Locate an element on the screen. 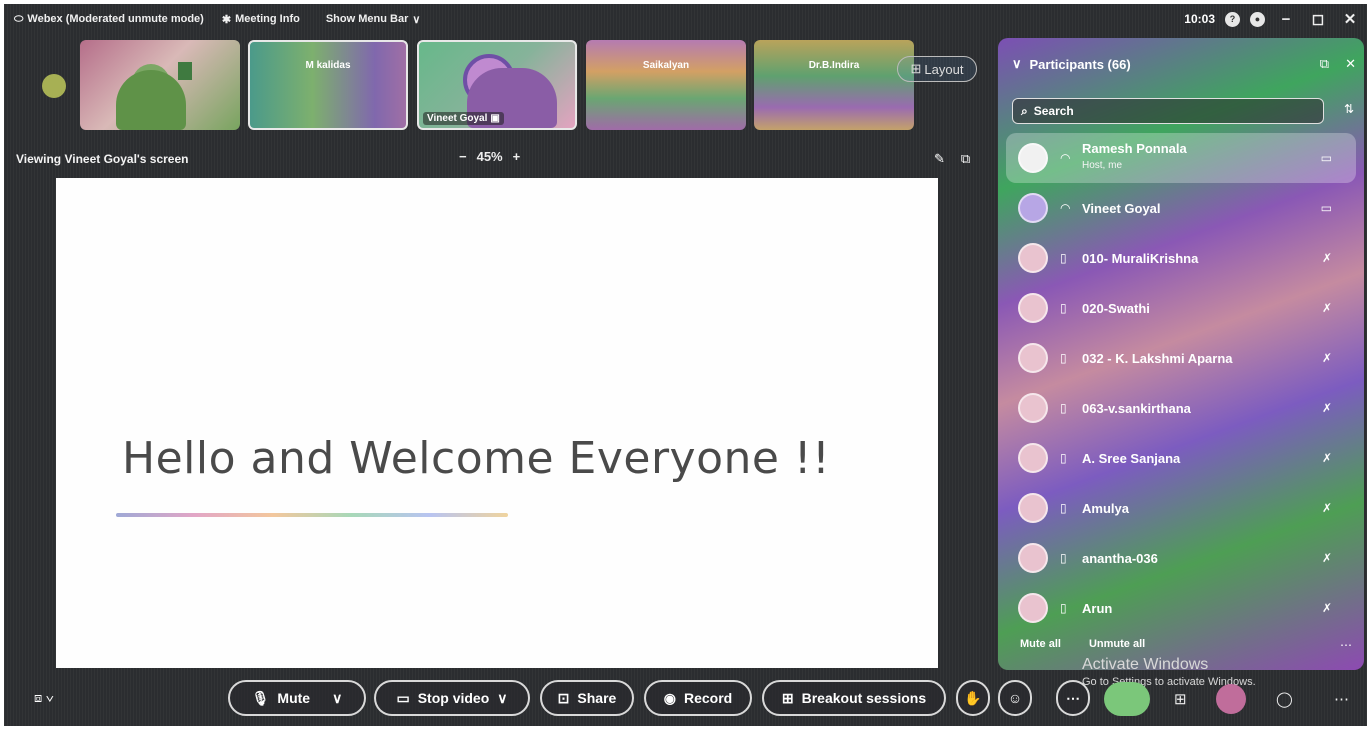  mute-all-button: Mute all is located at coordinates (1040, 644).